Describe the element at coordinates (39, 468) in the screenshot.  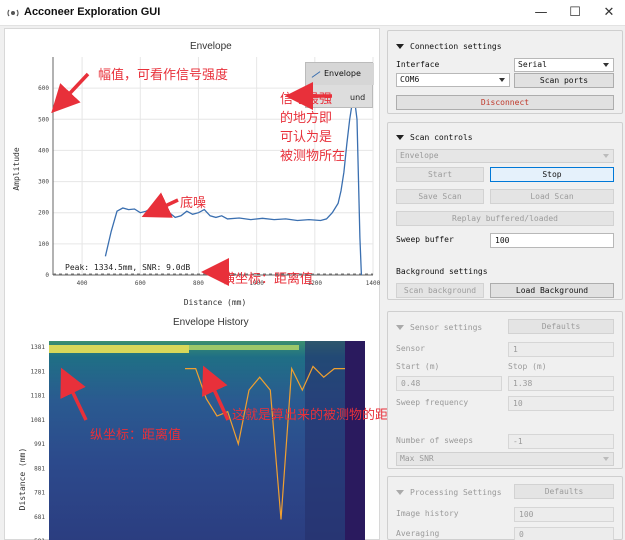
I see `history-y-tick-label: 881` at that location.